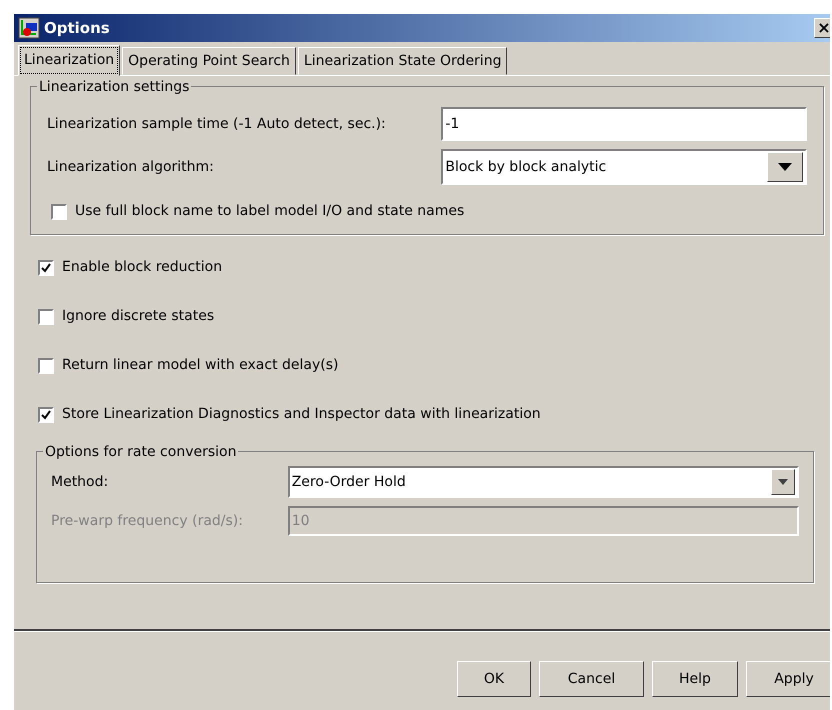  I want to click on checkbox-label: Use full block name to label model I/O and state names, so click(269, 211).